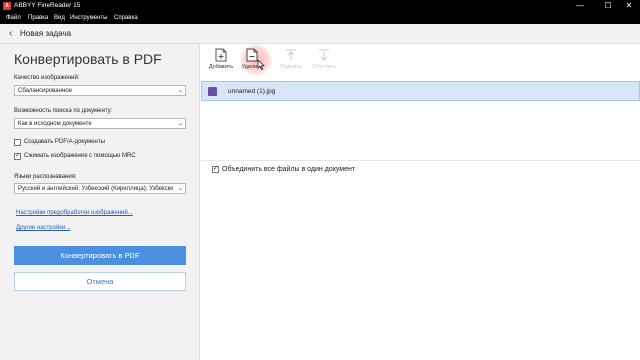 The height and width of the screenshot is (360, 640). What do you see at coordinates (580, 6) in the screenshot?
I see `minimize-button: —` at bounding box center [580, 6].